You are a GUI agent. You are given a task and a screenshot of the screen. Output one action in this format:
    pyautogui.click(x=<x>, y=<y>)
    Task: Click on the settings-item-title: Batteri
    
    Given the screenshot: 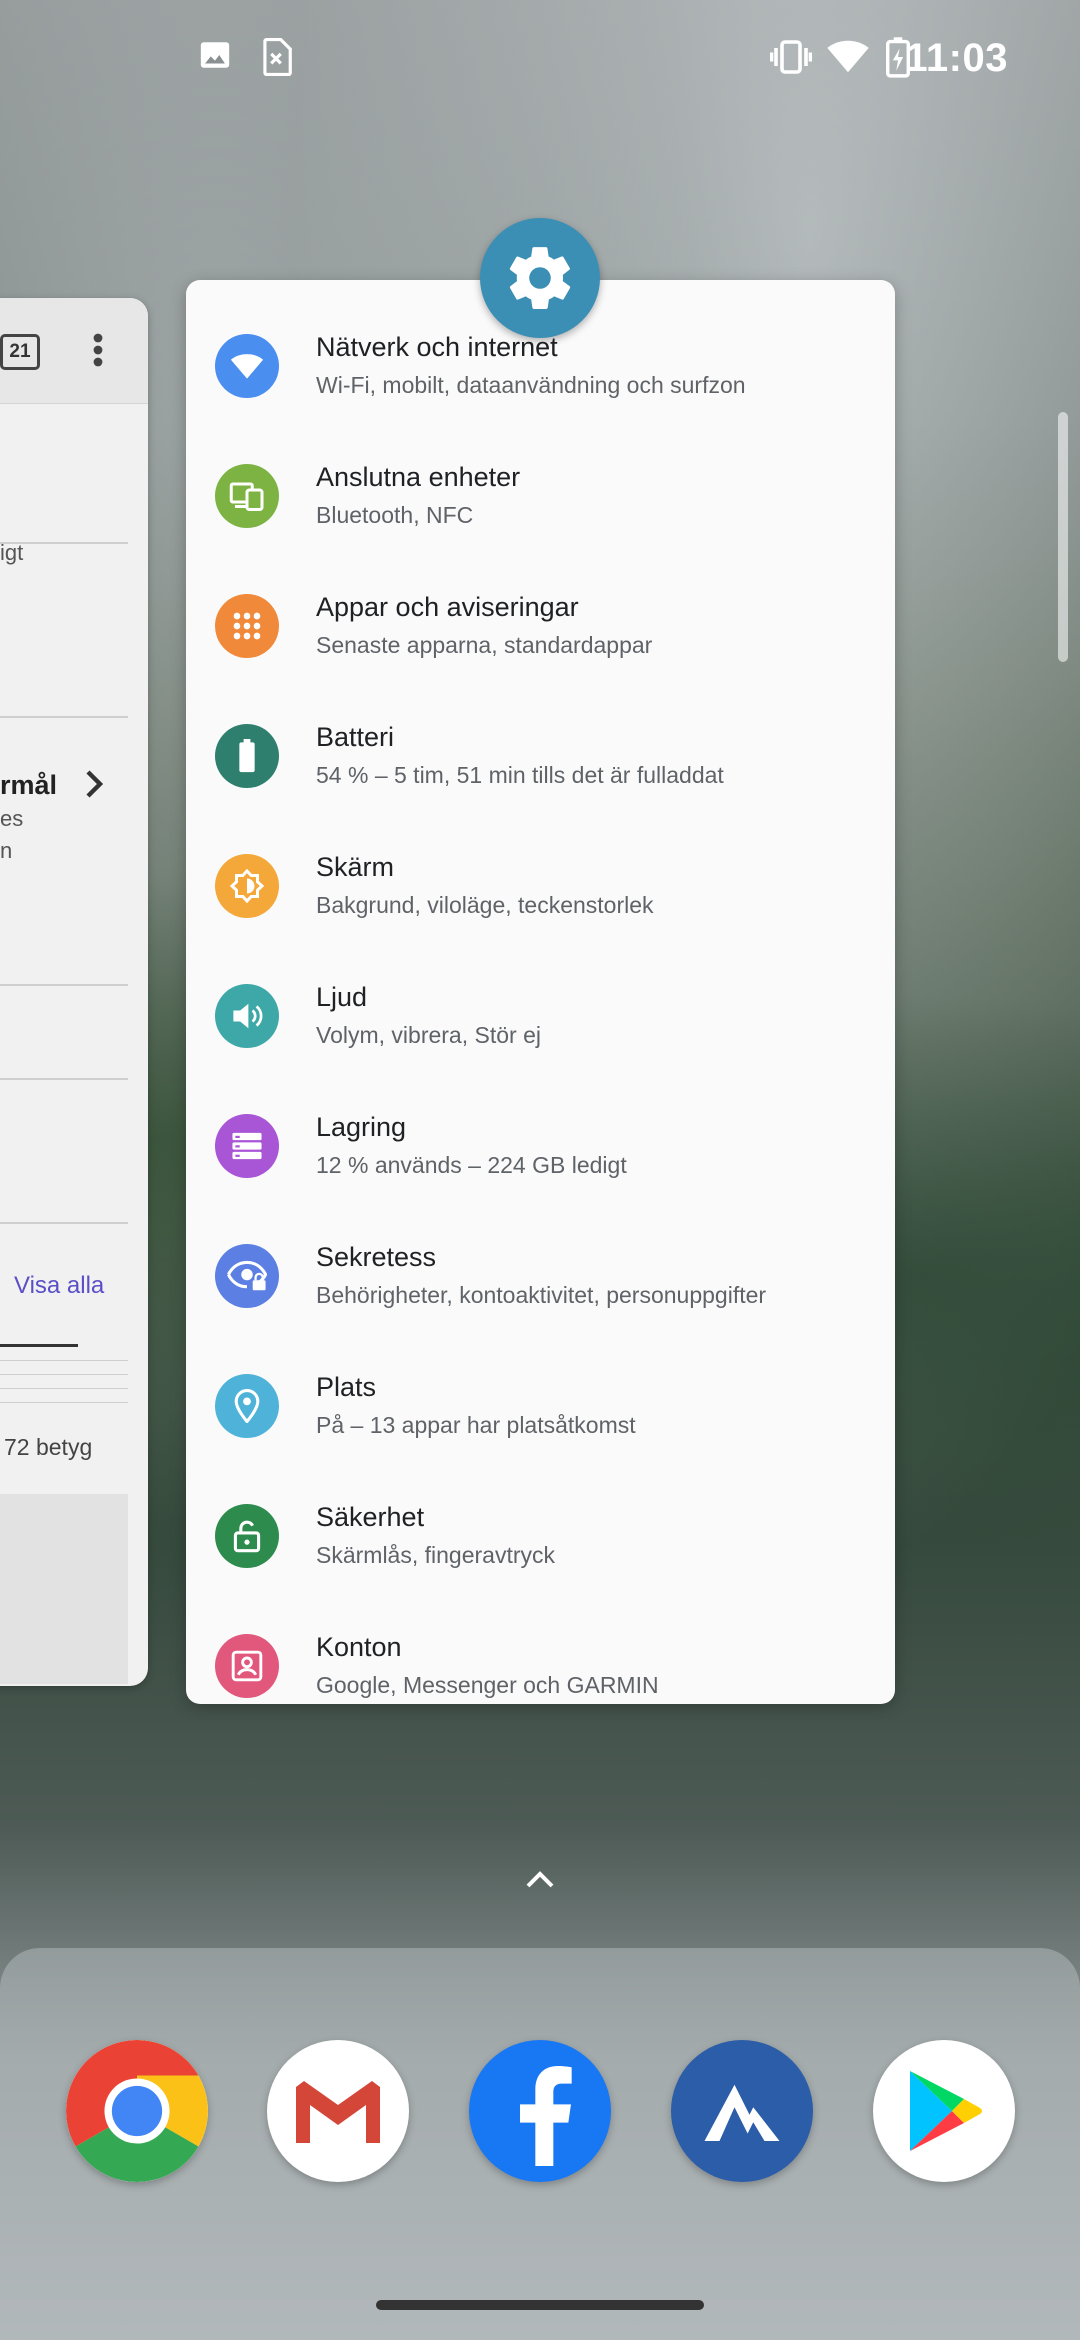 What is the action you would take?
    pyautogui.click(x=355, y=737)
    